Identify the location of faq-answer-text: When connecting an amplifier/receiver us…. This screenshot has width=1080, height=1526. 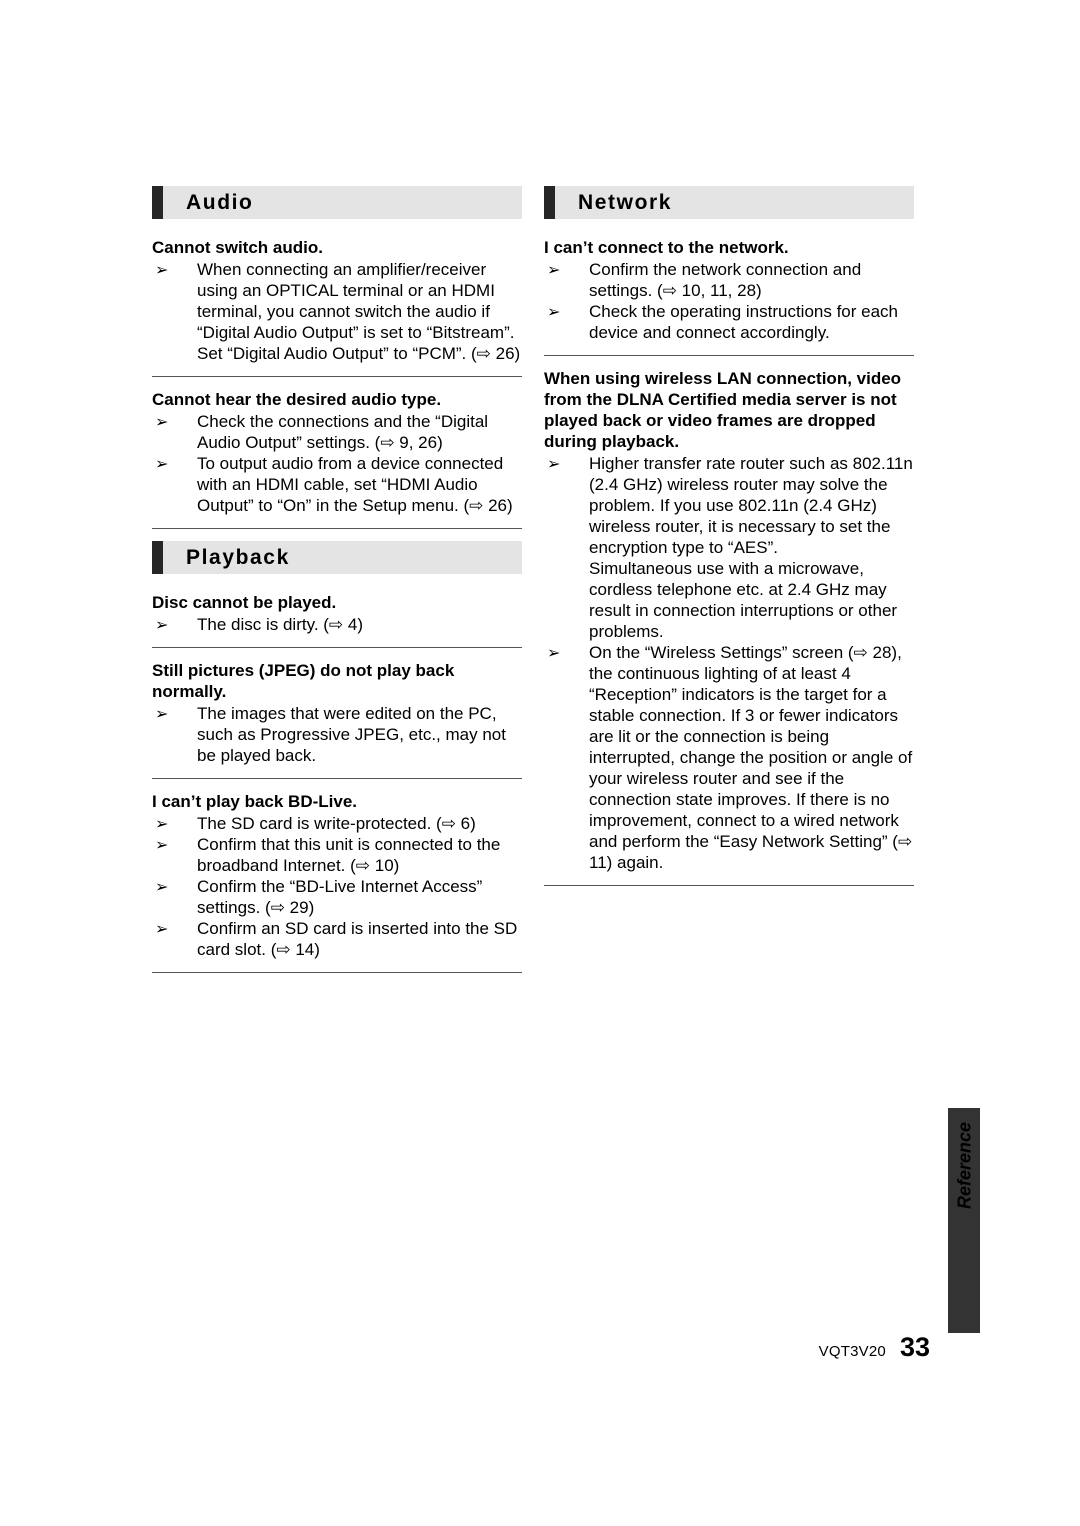
(359, 311).